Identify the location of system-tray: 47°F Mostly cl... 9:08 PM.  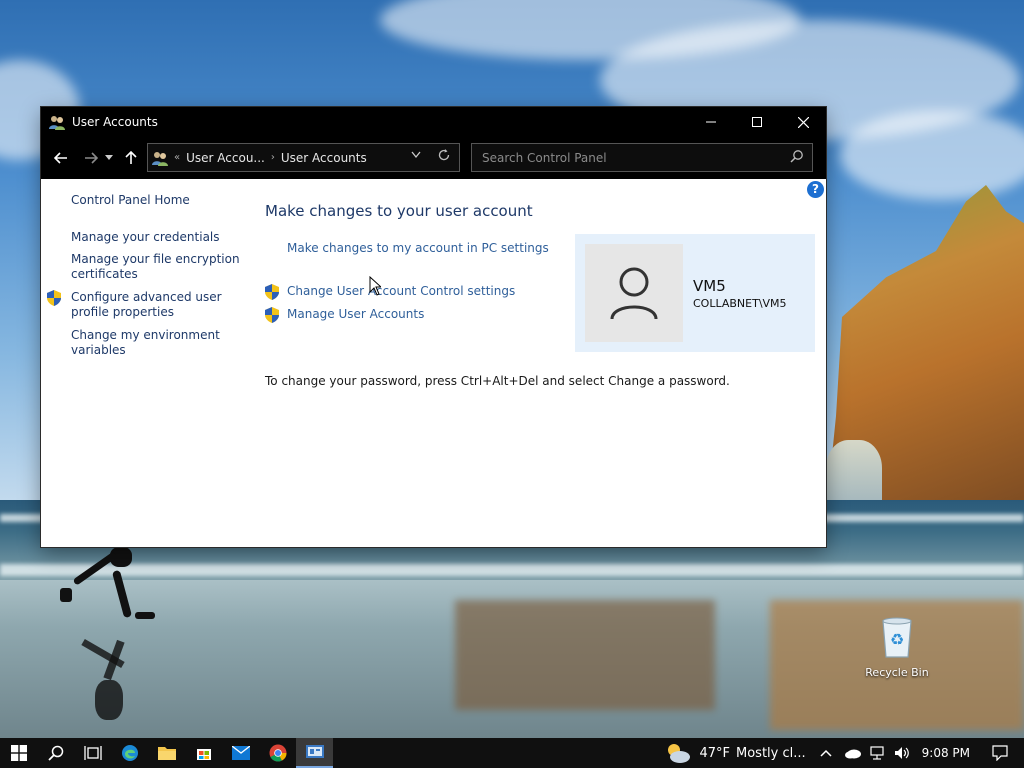
(844, 753).